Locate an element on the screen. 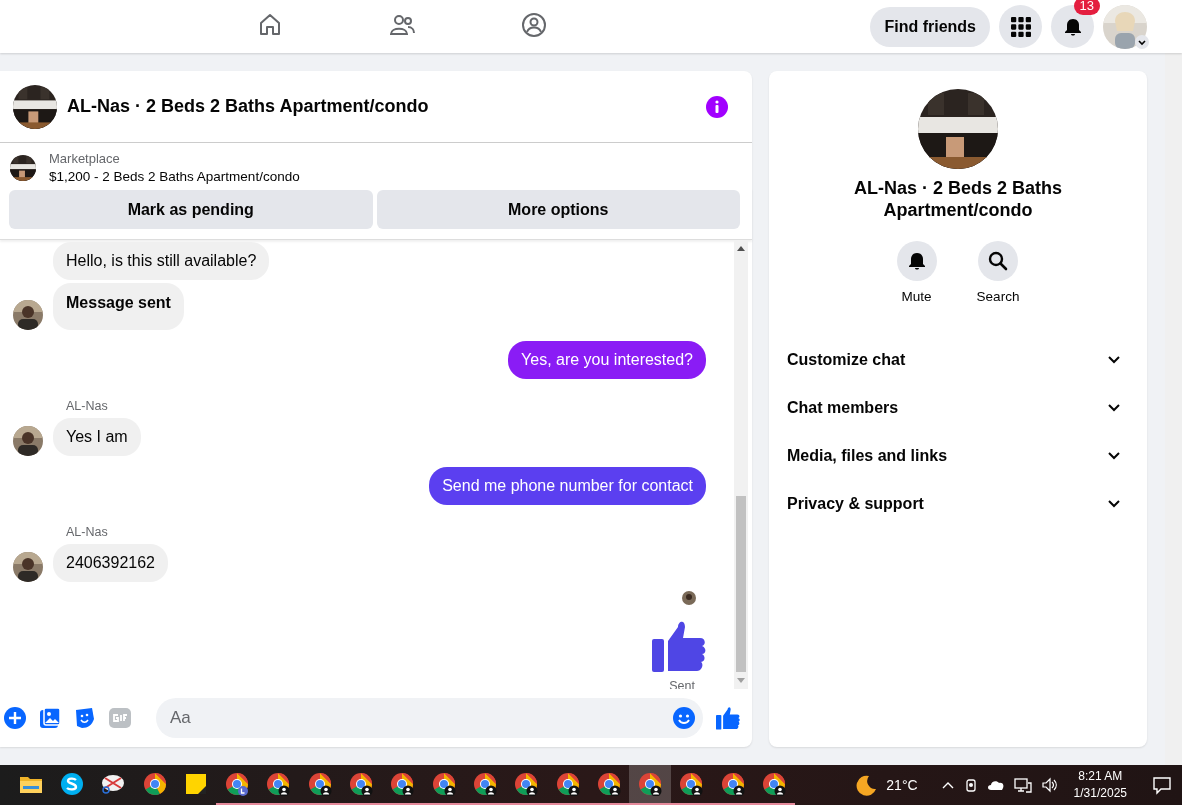  message-field: Aa is located at coordinates (429, 718).